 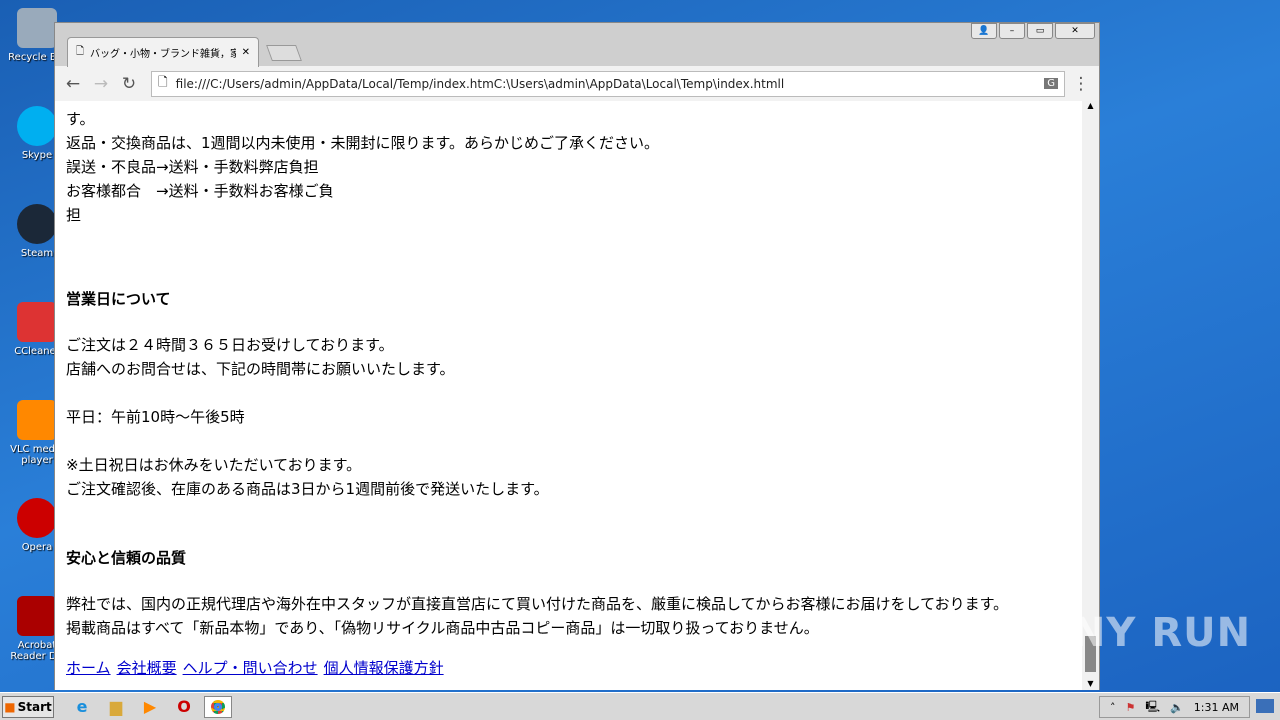 I want to click on maximize-button: ▭, so click(x=1040, y=31).